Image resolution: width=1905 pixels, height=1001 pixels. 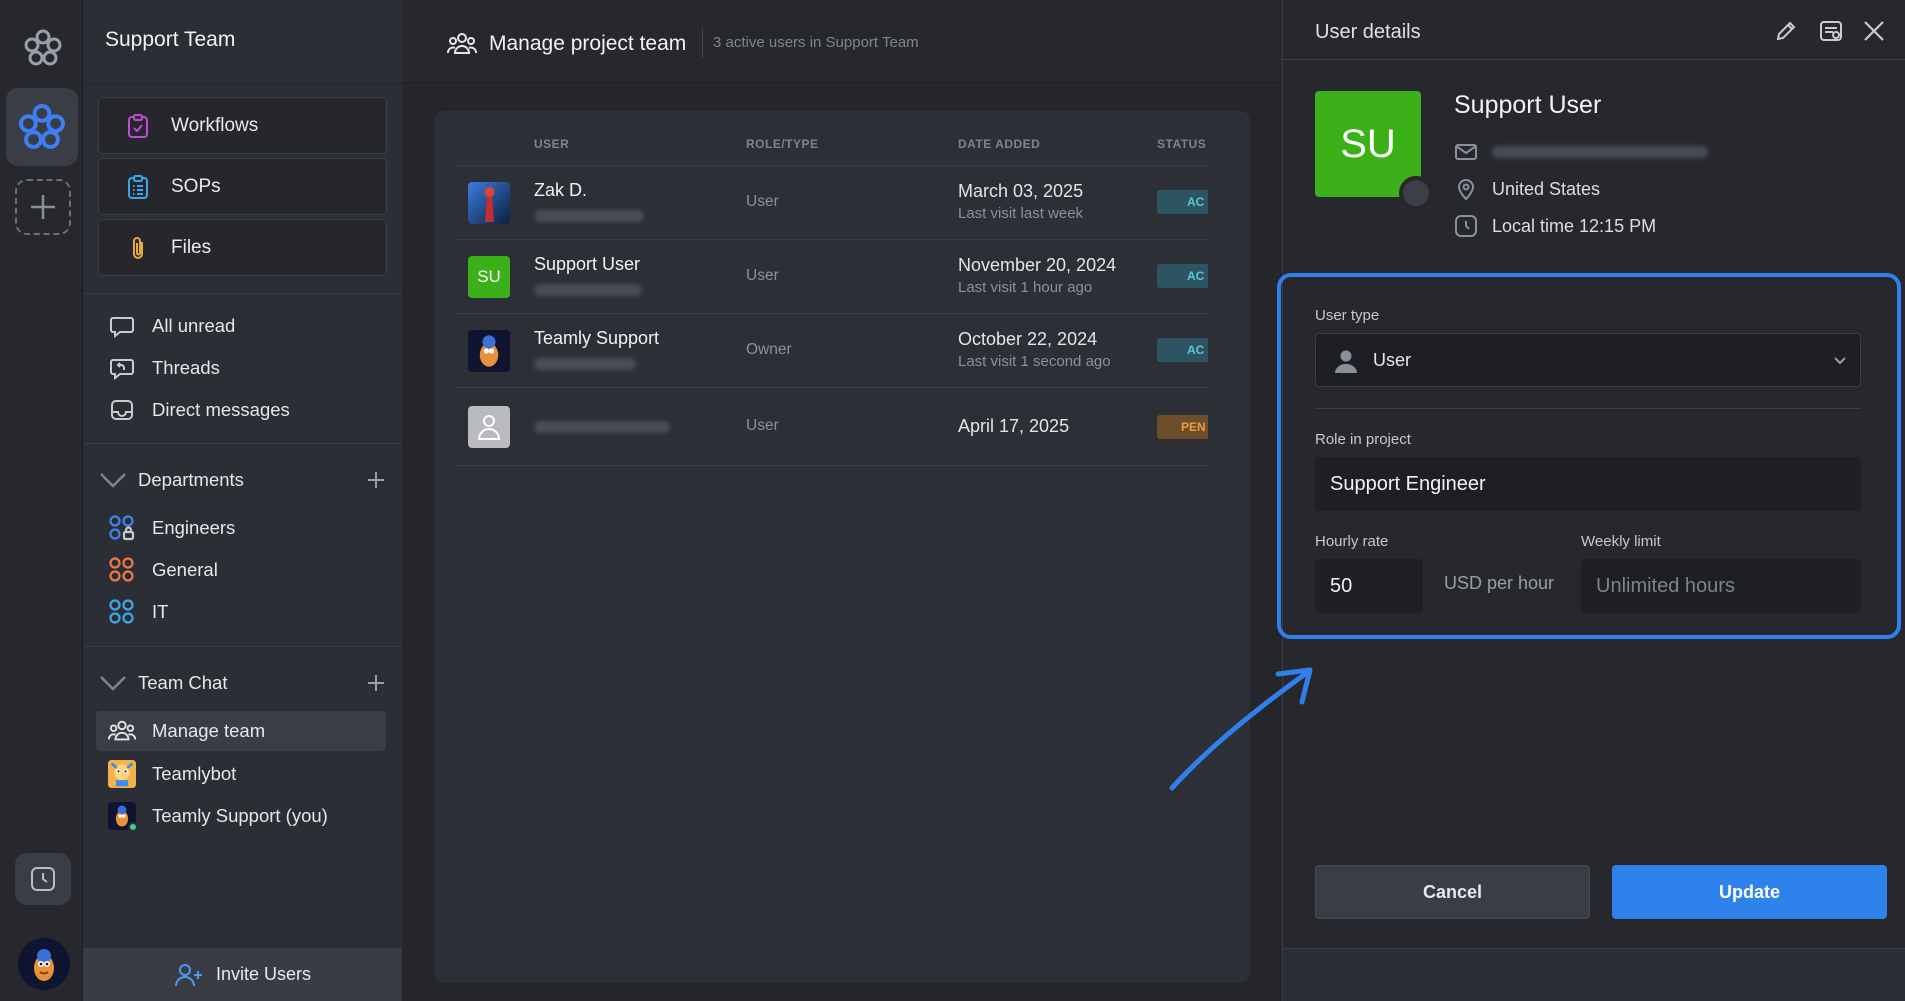 I want to click on workspace-title: Support Team, so click(x=170, y=39).